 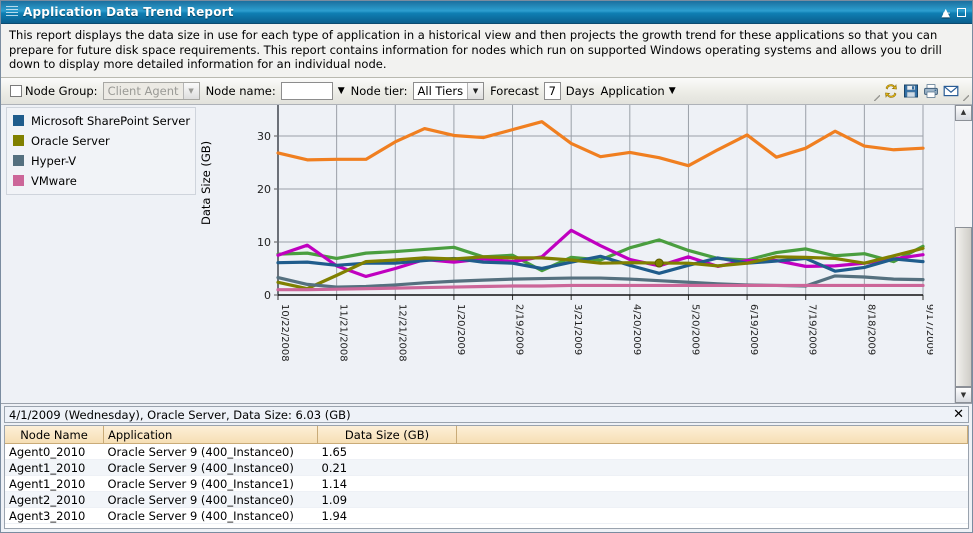 What do you see at coordinates (870, 329) in the screenshot?
I see `svg-text: 8/18/2009` at bounding box center [870, 329].